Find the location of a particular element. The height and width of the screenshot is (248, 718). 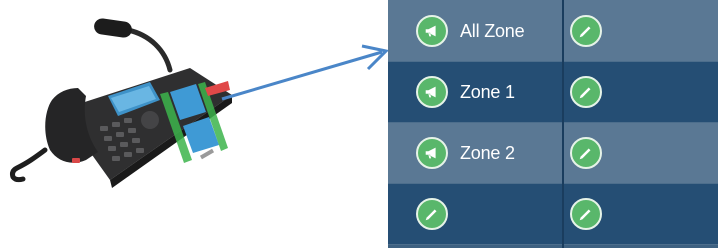

column-divider is located at coordinates (563, 124).